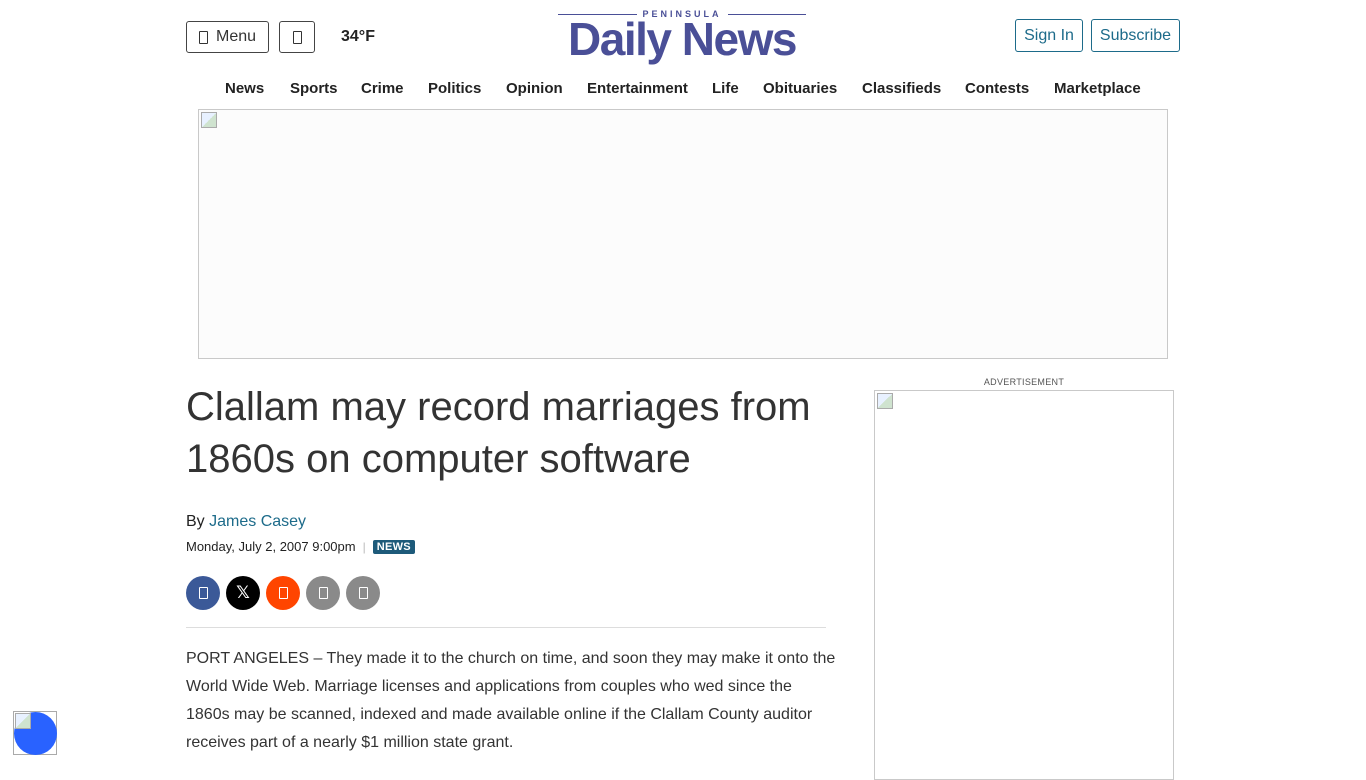 The image size is (1366, 780). I want to click on sign-in-button: Sign In, so click(1049, 35).